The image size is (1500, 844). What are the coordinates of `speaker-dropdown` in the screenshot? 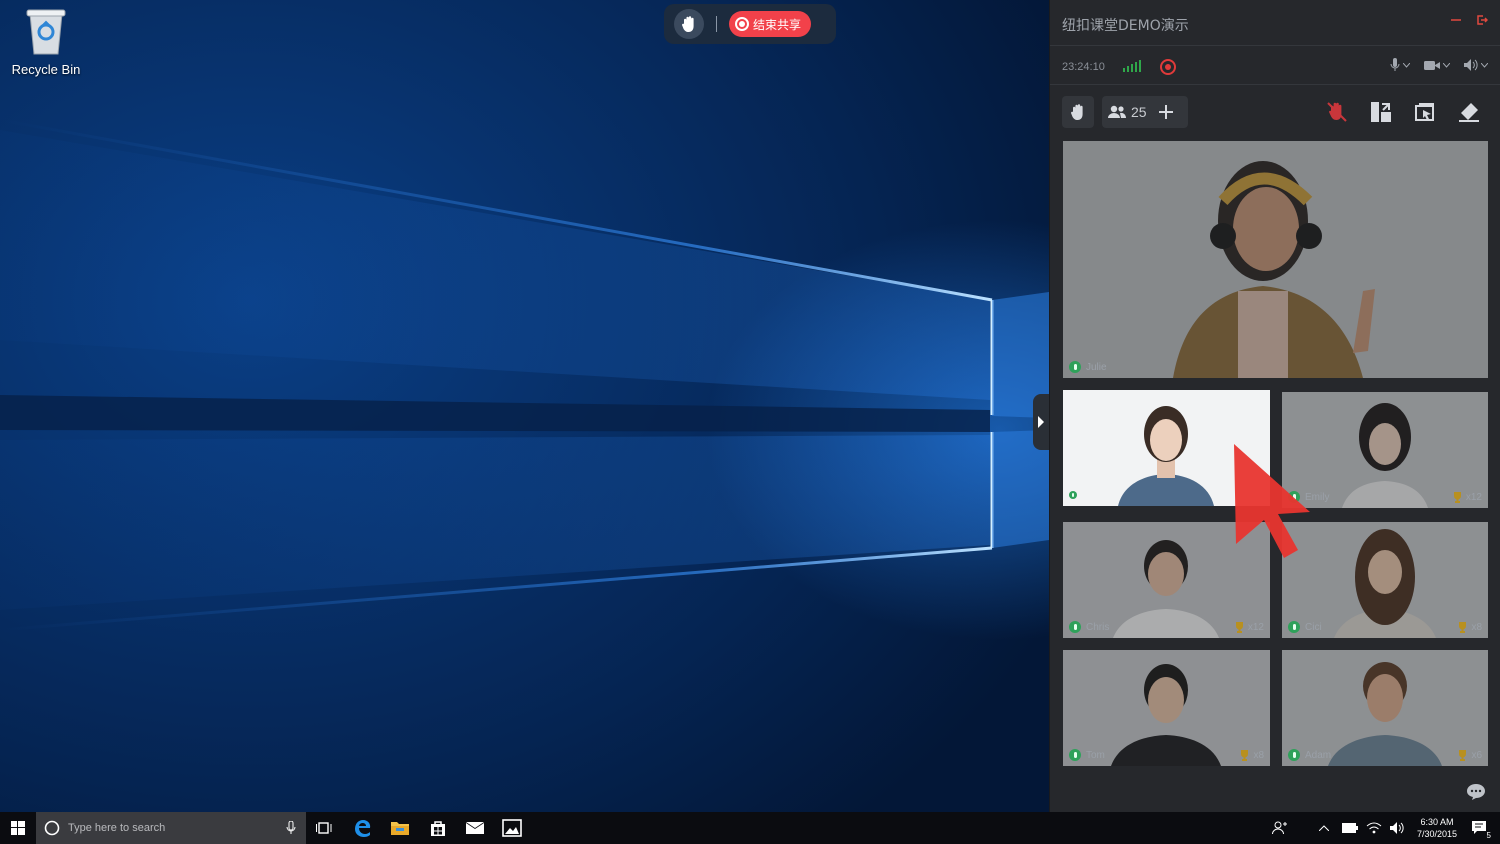 It's located at (1476, 65).